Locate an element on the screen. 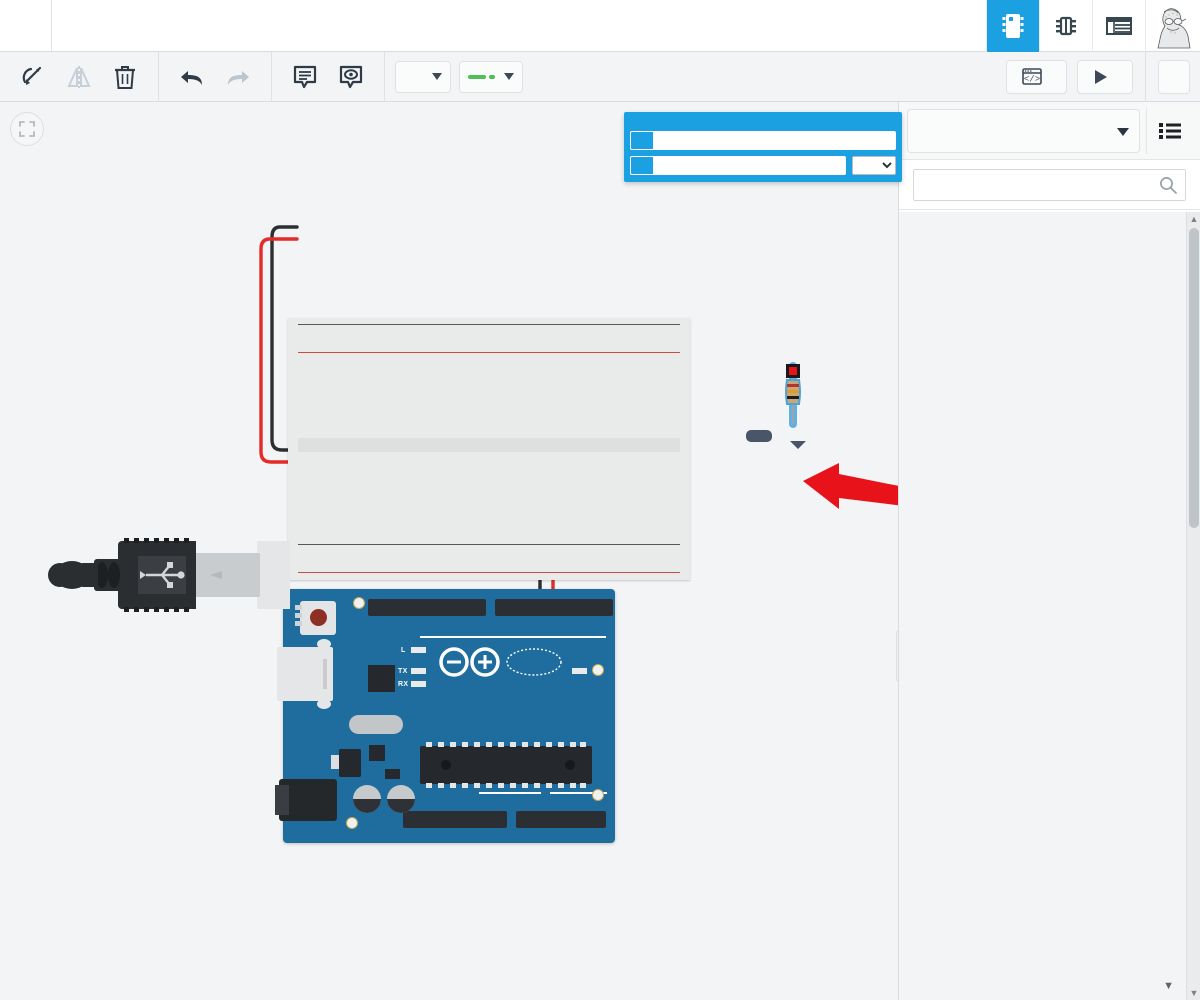  components-list-icon is located at coordinates (1118, 26).